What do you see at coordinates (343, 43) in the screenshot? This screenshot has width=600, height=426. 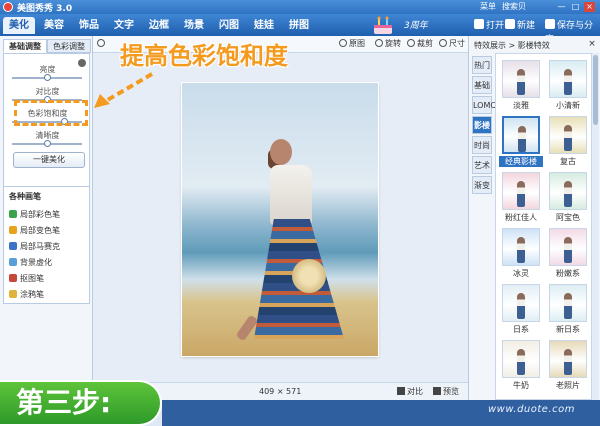 I see `original-icon` at bounding box center [343, 43].